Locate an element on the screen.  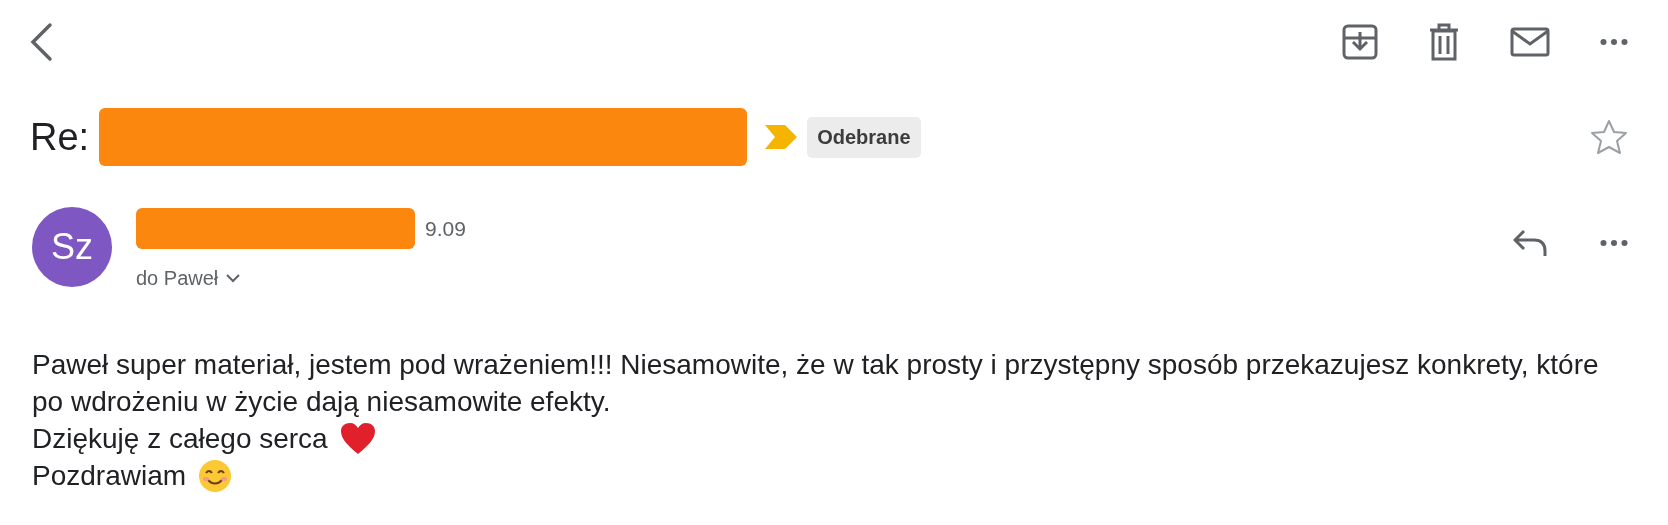
message-line: Pozdrawiam is located at coordinates (109, 476).